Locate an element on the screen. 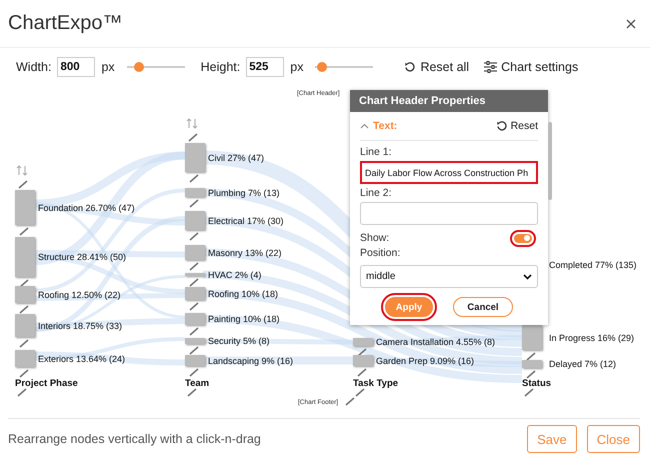  column-title: Team is located at coordinates (197, 383).